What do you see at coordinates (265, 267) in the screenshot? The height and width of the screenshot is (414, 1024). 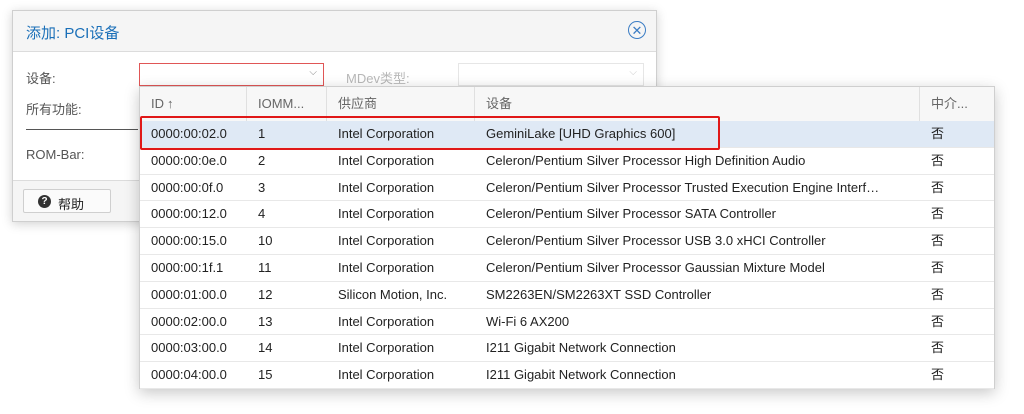 I see `cell-iommu: 11` at bounding box center [265, 267].